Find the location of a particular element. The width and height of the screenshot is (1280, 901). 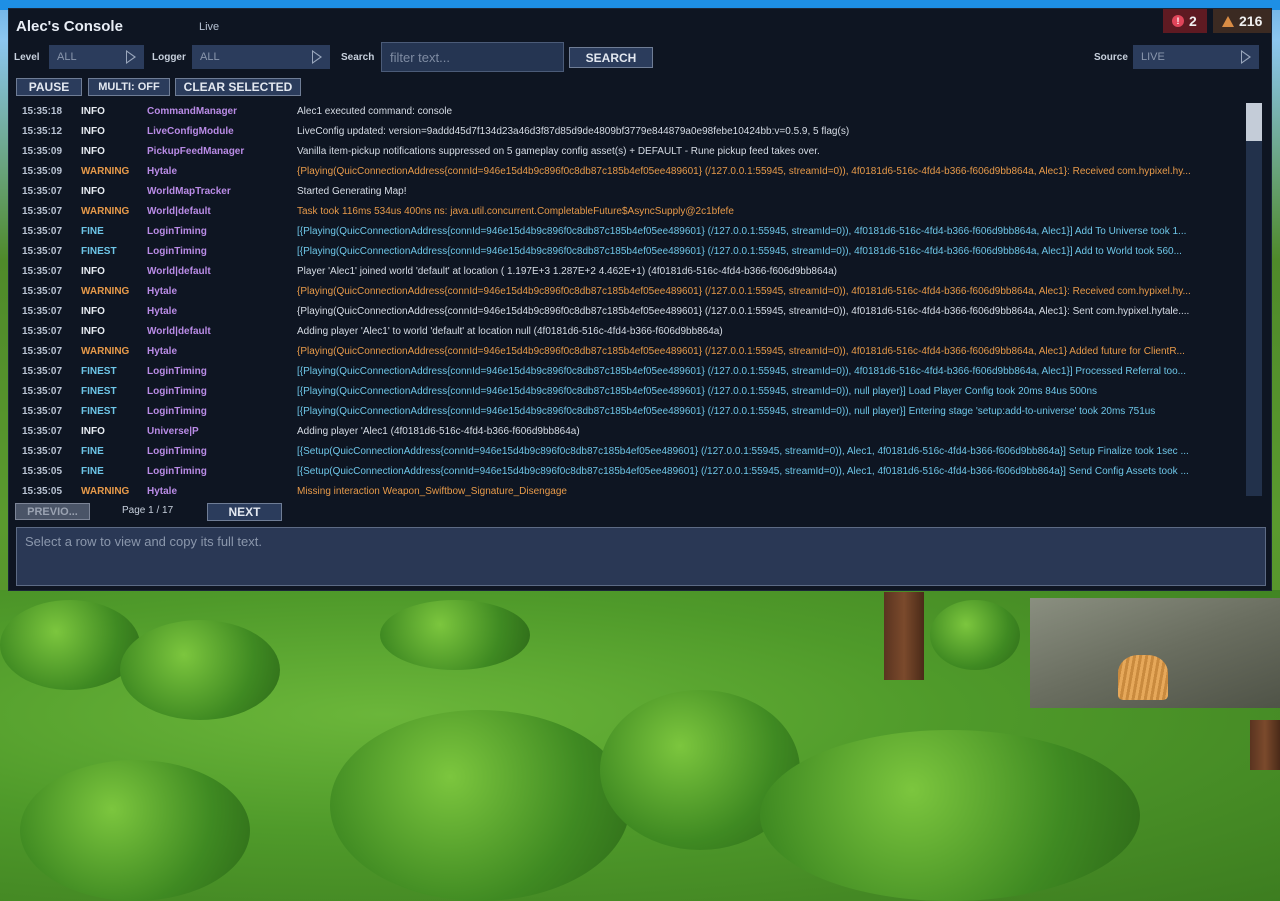

scrollbar-thumb is located at coordinates (1254, 122).